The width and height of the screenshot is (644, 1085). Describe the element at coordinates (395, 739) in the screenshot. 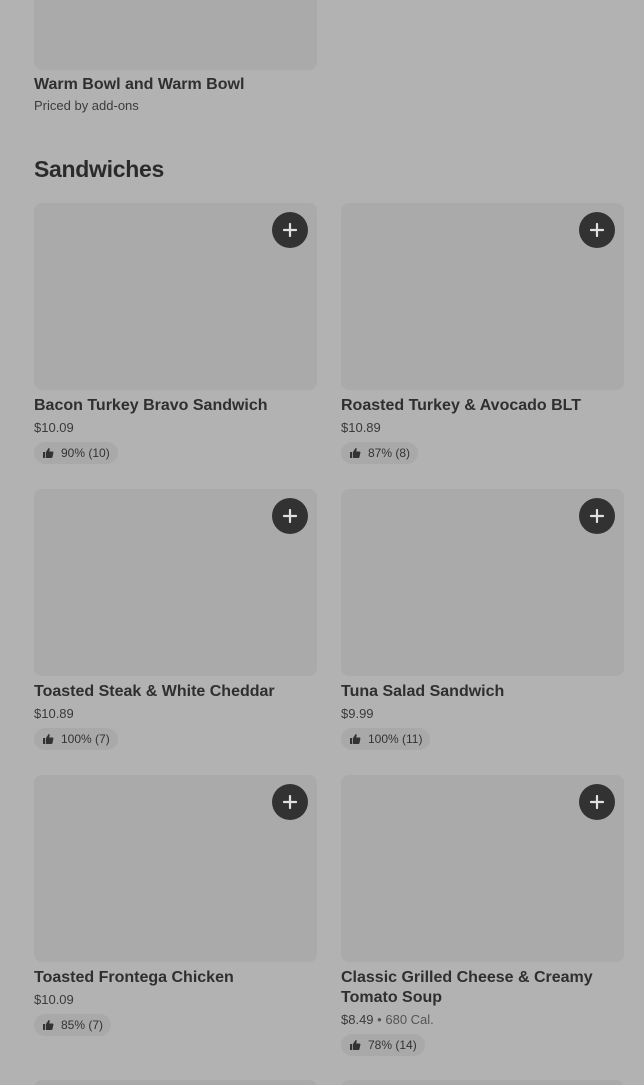

I see `rating-text: 100% (11)` at that location.